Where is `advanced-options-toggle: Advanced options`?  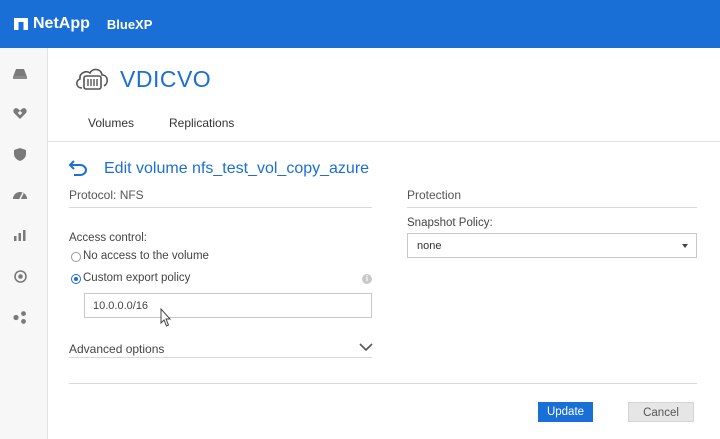
advanced-options-toggle: Advanced options is located at coordinates (116, 349).